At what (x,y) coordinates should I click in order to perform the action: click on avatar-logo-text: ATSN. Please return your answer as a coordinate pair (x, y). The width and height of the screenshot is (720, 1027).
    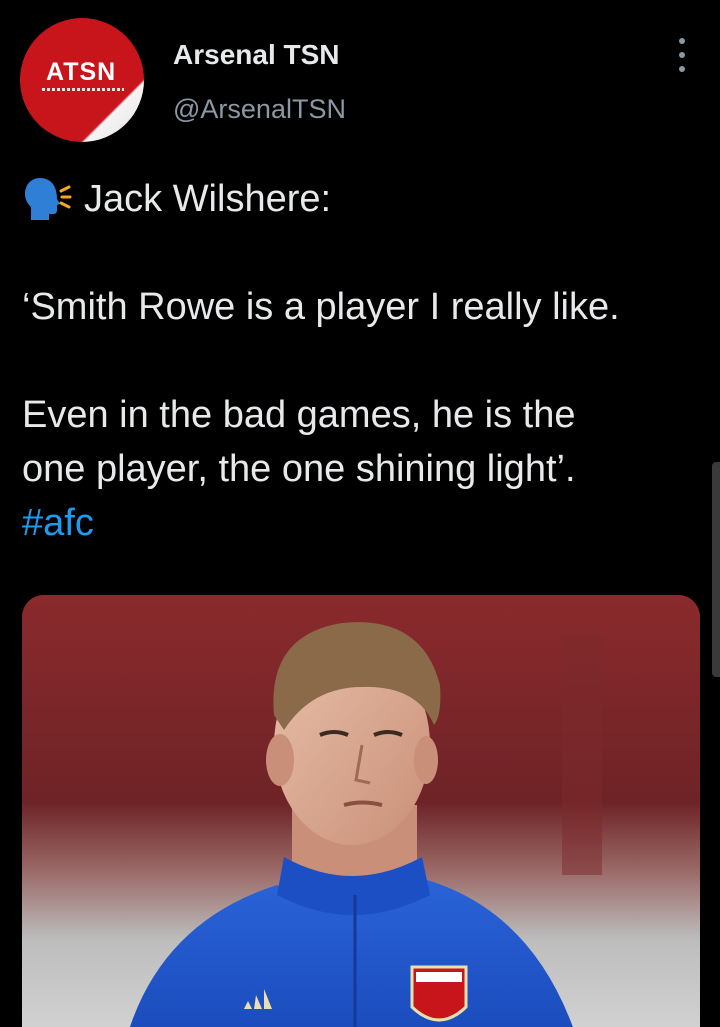
    Looking at the image, I should click on (81, 72).